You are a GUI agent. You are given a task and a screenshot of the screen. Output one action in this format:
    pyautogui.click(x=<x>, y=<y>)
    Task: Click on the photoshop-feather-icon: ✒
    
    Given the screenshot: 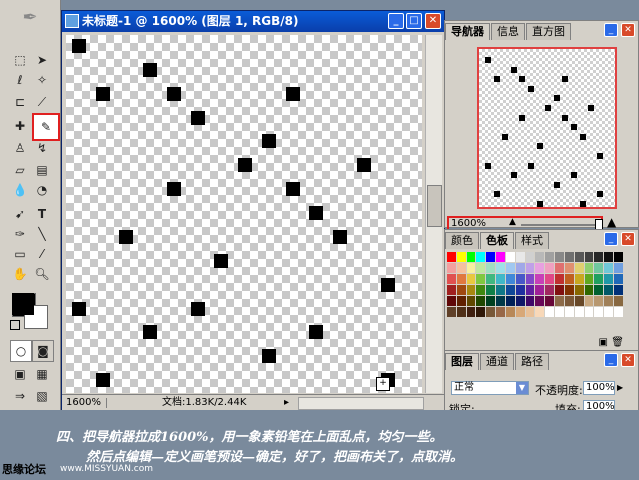 What is the action you would take?
    pyautogui.click(x=30, y=17)
    